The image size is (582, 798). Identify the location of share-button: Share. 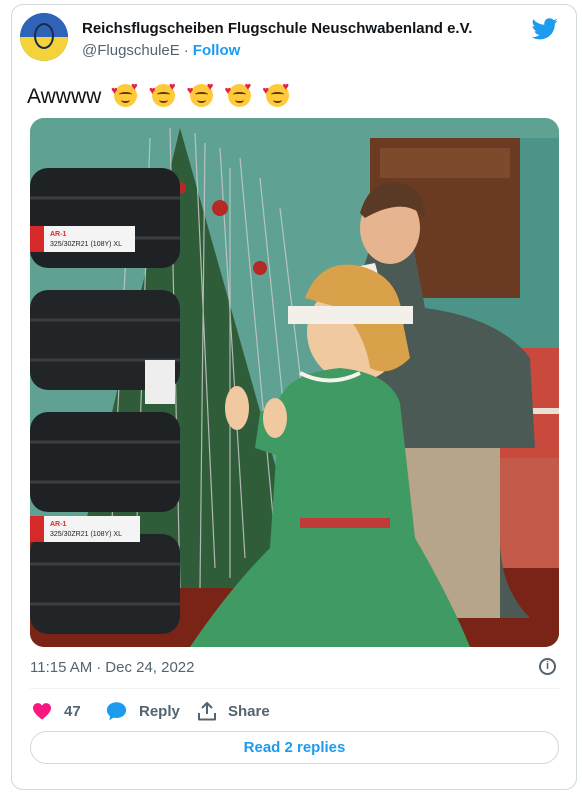
(234, 711).